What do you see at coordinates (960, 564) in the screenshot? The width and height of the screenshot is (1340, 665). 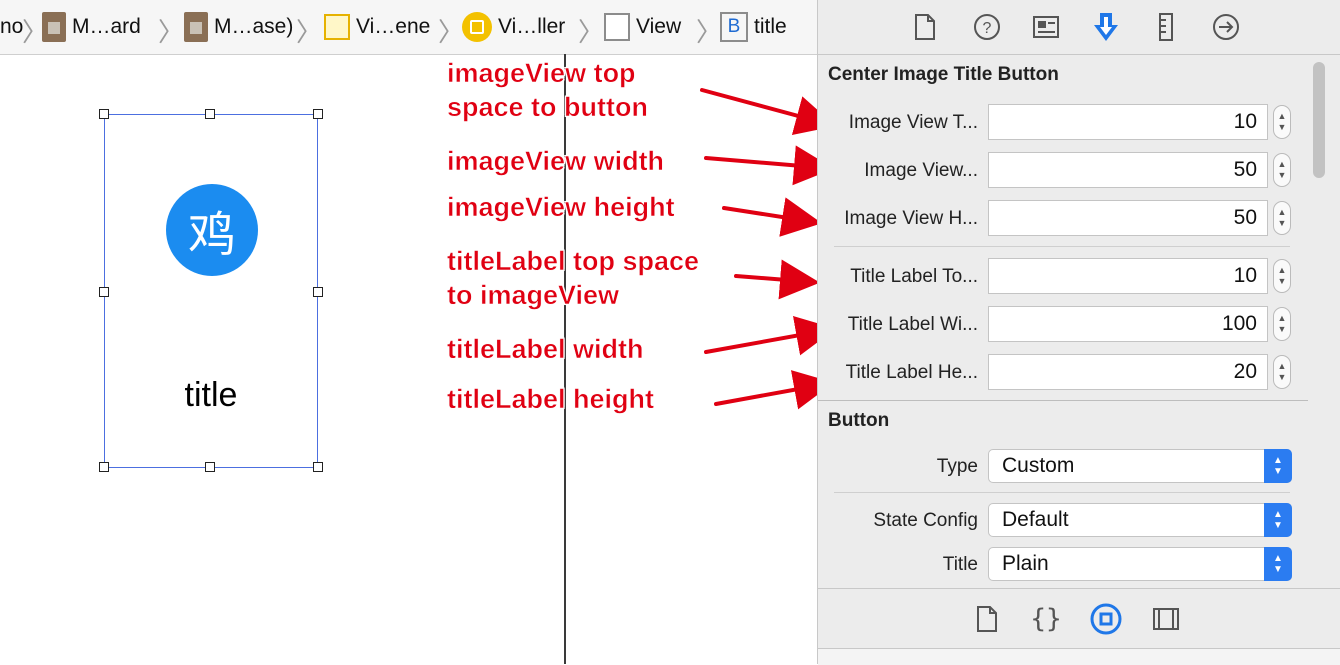 I see `field-label: Title` at bounding box center [960, 564].